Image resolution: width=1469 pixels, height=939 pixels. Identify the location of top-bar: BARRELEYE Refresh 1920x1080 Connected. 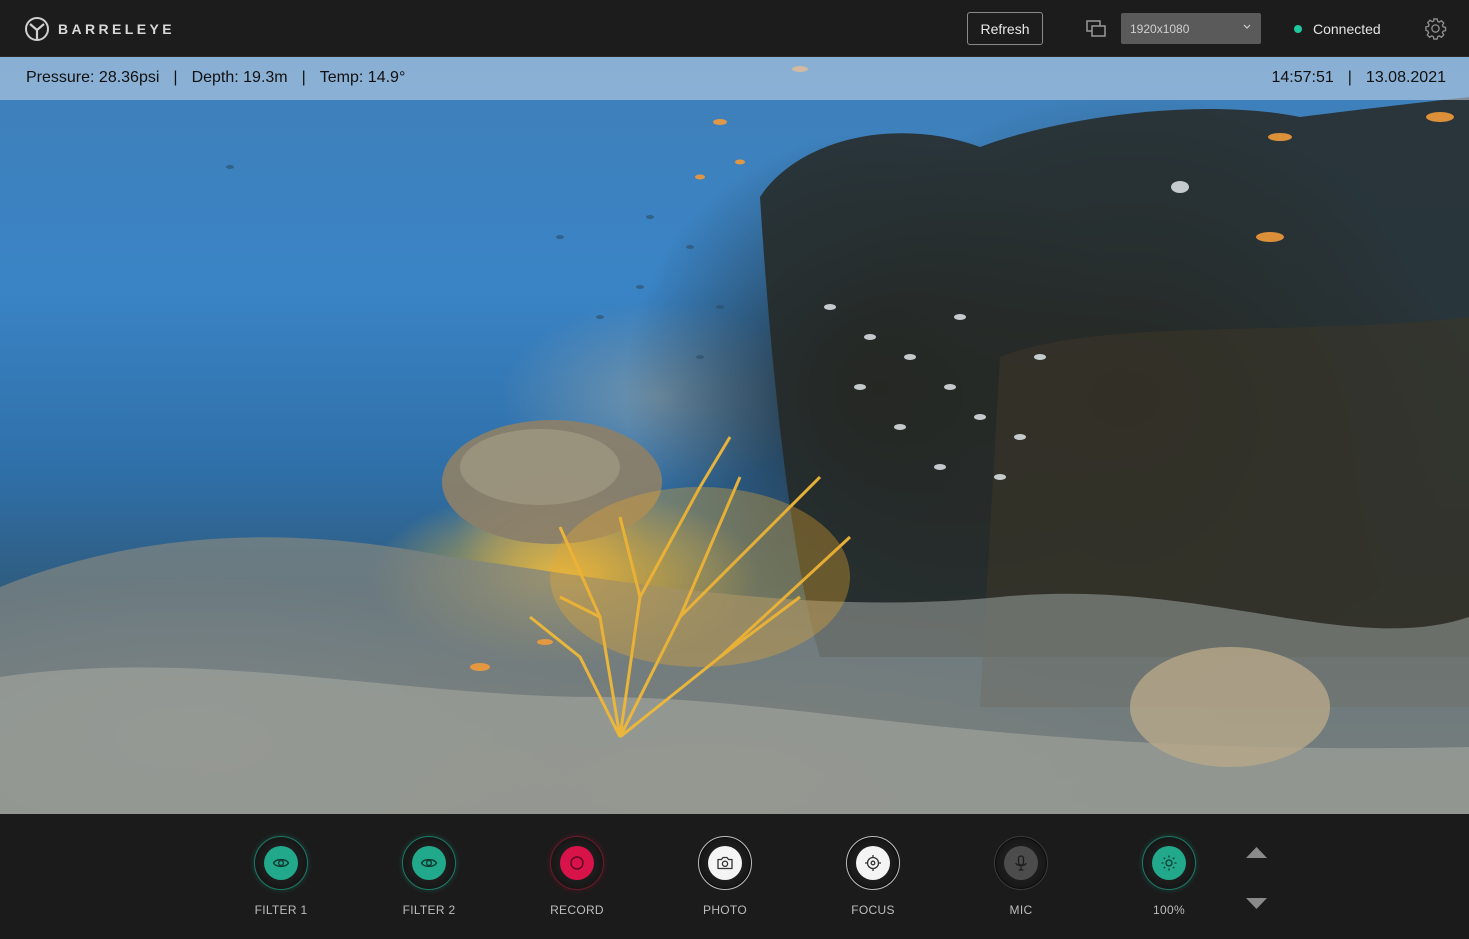
(734, 28).